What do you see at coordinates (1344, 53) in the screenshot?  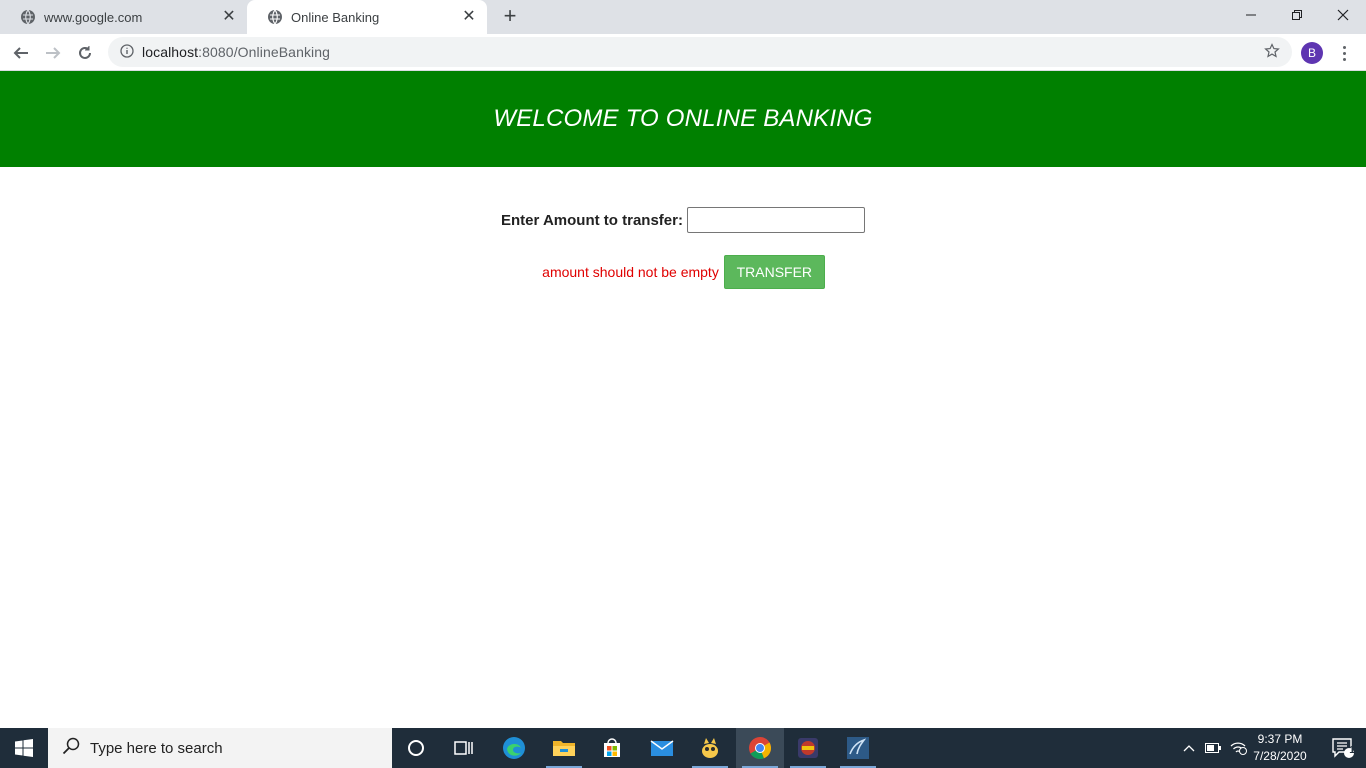 I see `more-menu-icon` at bounding box center [1344, 53].